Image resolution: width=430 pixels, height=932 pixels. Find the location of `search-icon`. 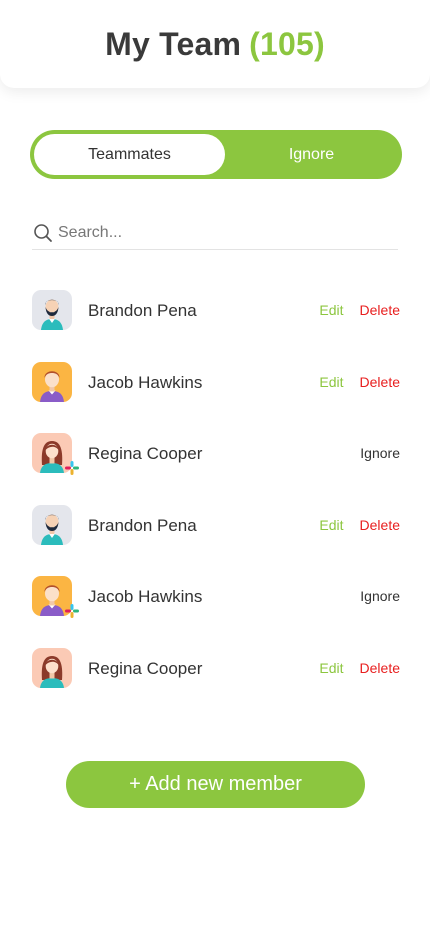

search-icon is located at coordinates (43, 233).